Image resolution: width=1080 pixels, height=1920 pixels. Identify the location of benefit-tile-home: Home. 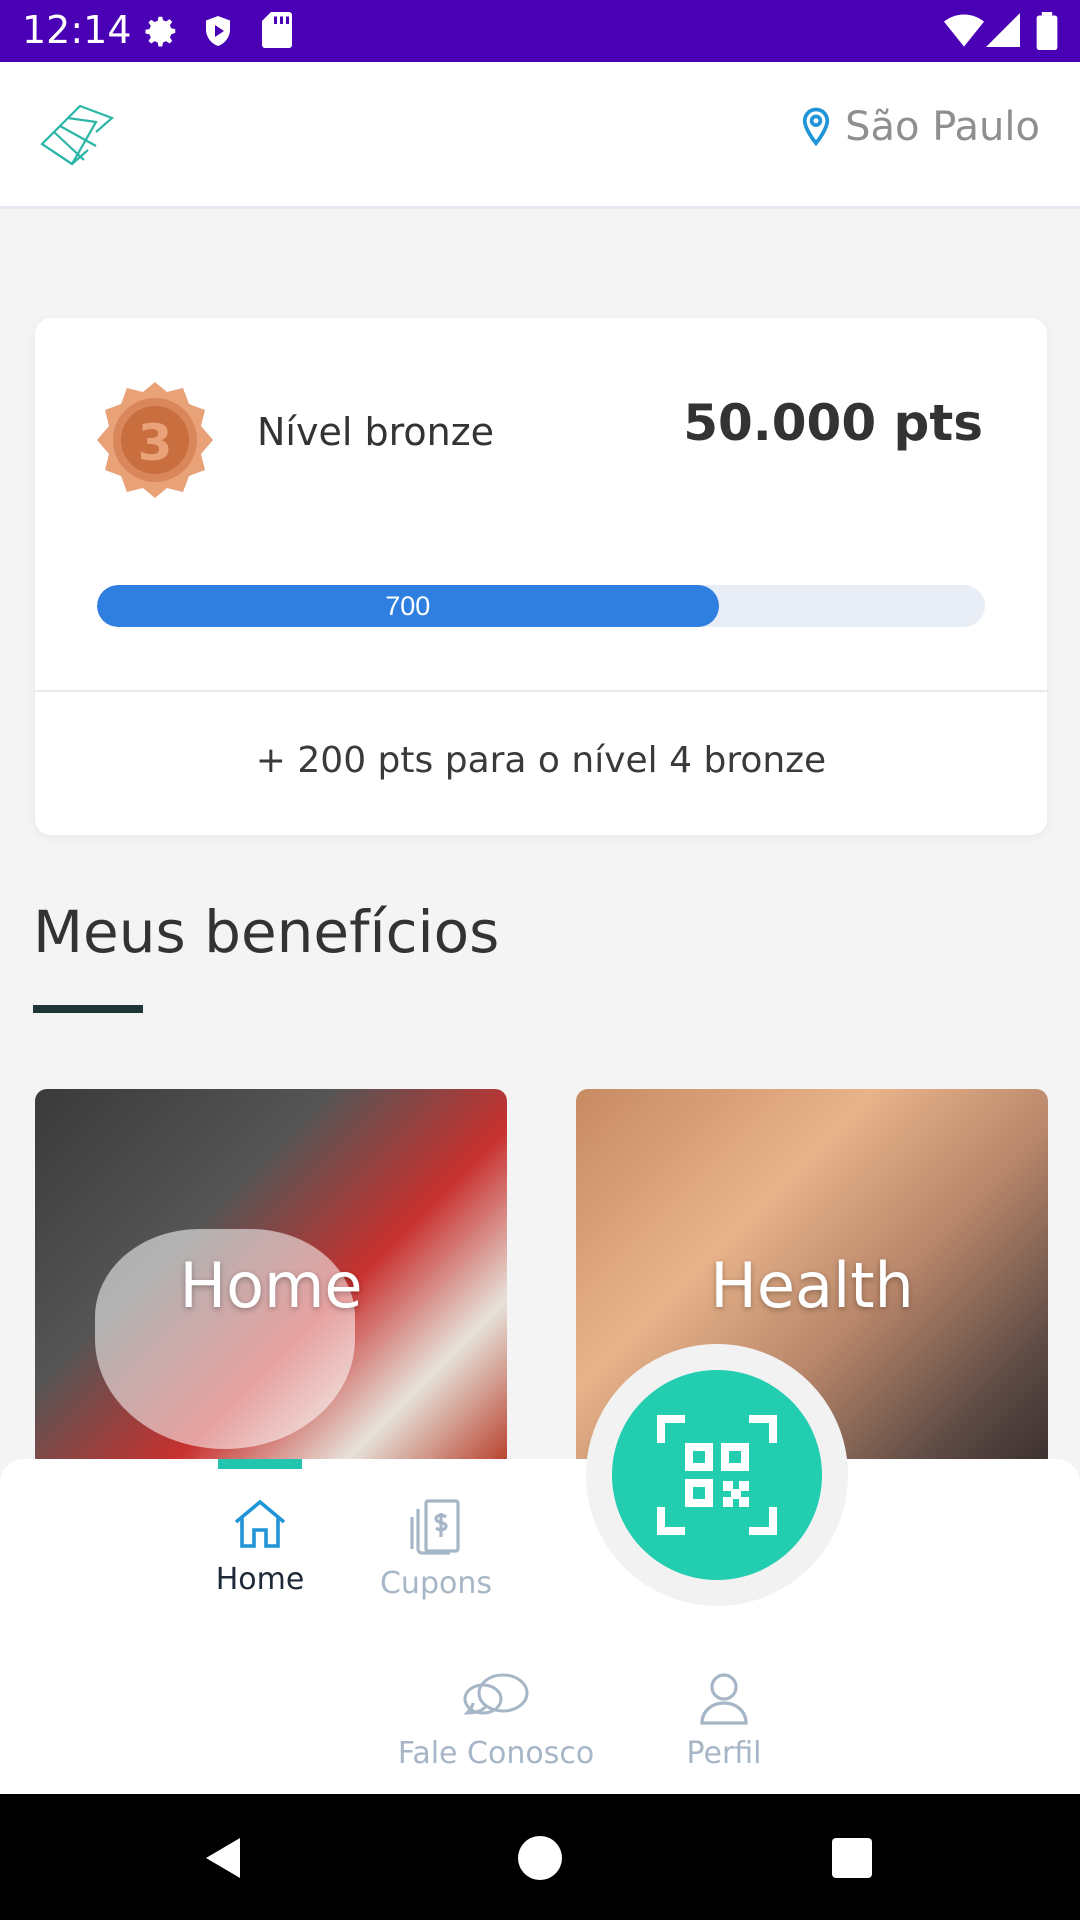
(271, 1279).